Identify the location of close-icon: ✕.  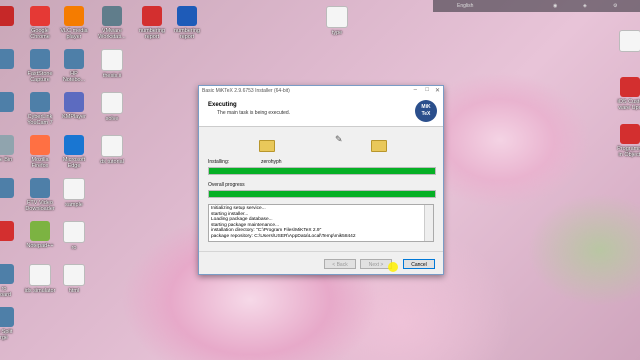
(437, 90).